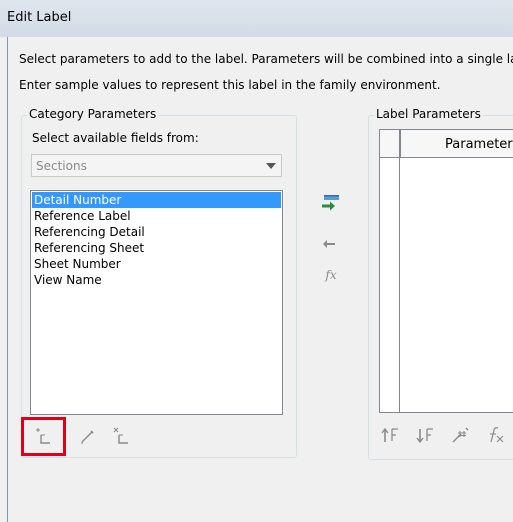  I want to click on formula-icon, so click(497, 435).